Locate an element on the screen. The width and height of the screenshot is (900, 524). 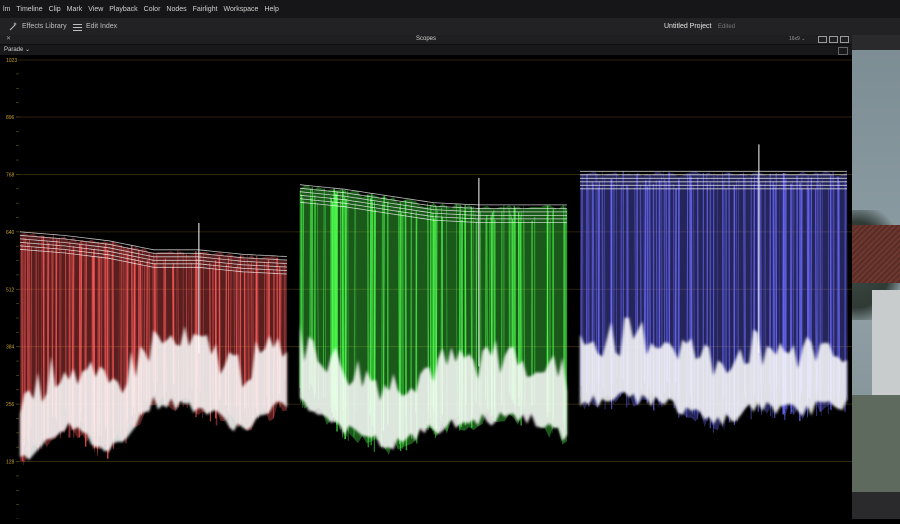
menu-item-mark: Mark is located at coordinates (75, 9).